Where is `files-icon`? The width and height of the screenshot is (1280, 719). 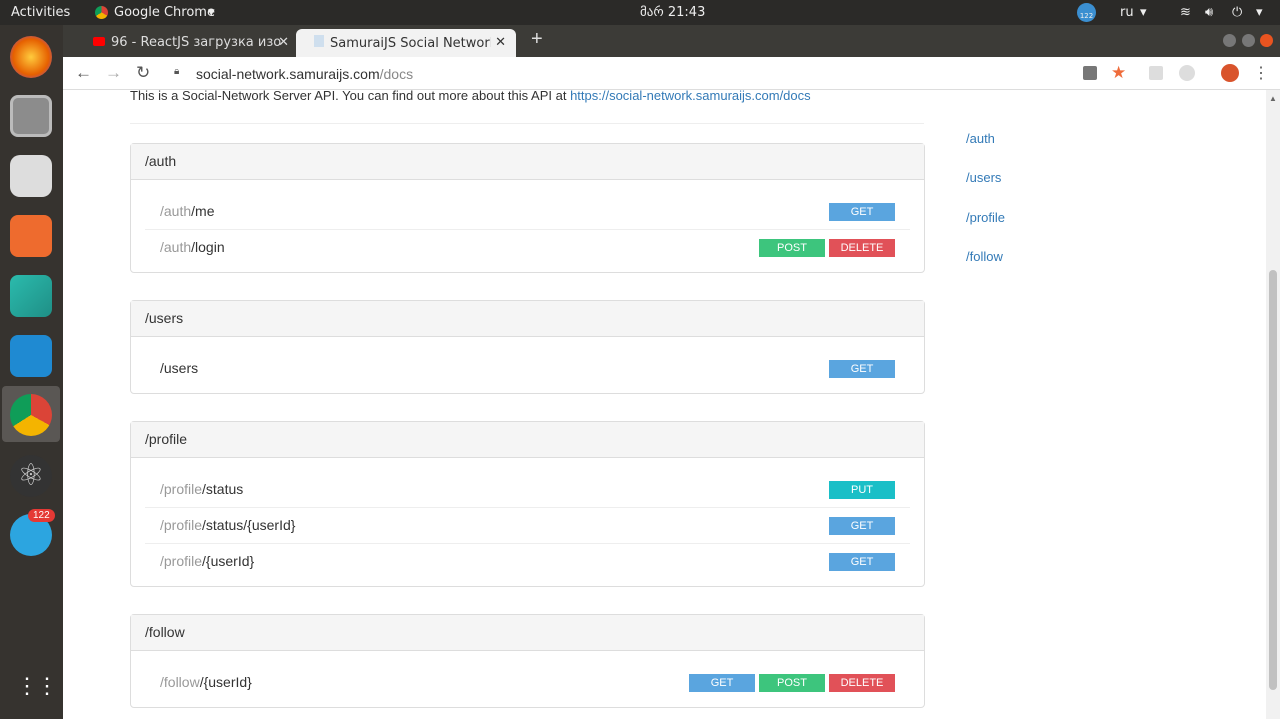
files-icon is located at coordinates (31, 116).